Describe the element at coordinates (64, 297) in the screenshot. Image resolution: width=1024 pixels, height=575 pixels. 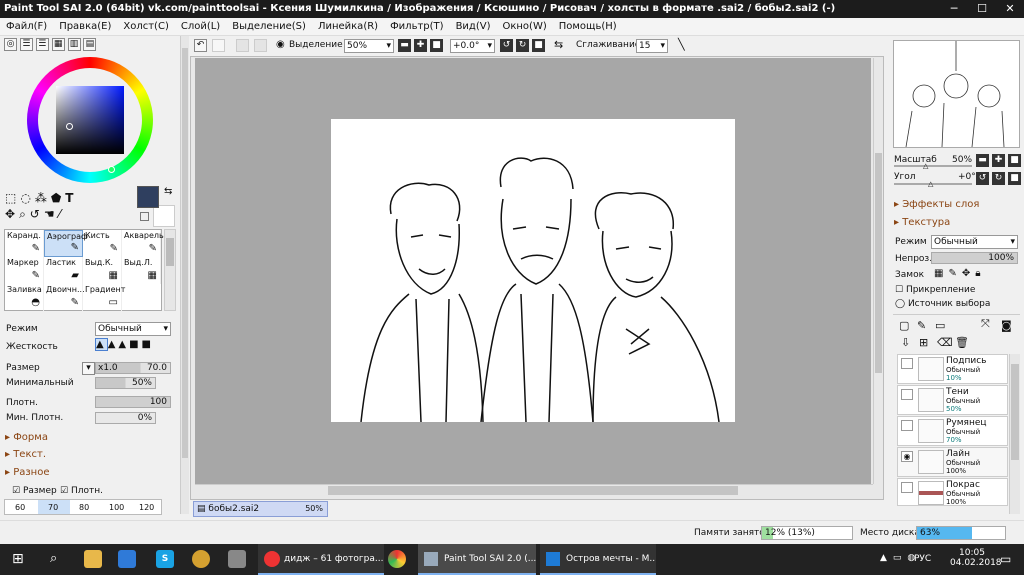
I see `tool-binary: Двоичн... ✎` at that location.